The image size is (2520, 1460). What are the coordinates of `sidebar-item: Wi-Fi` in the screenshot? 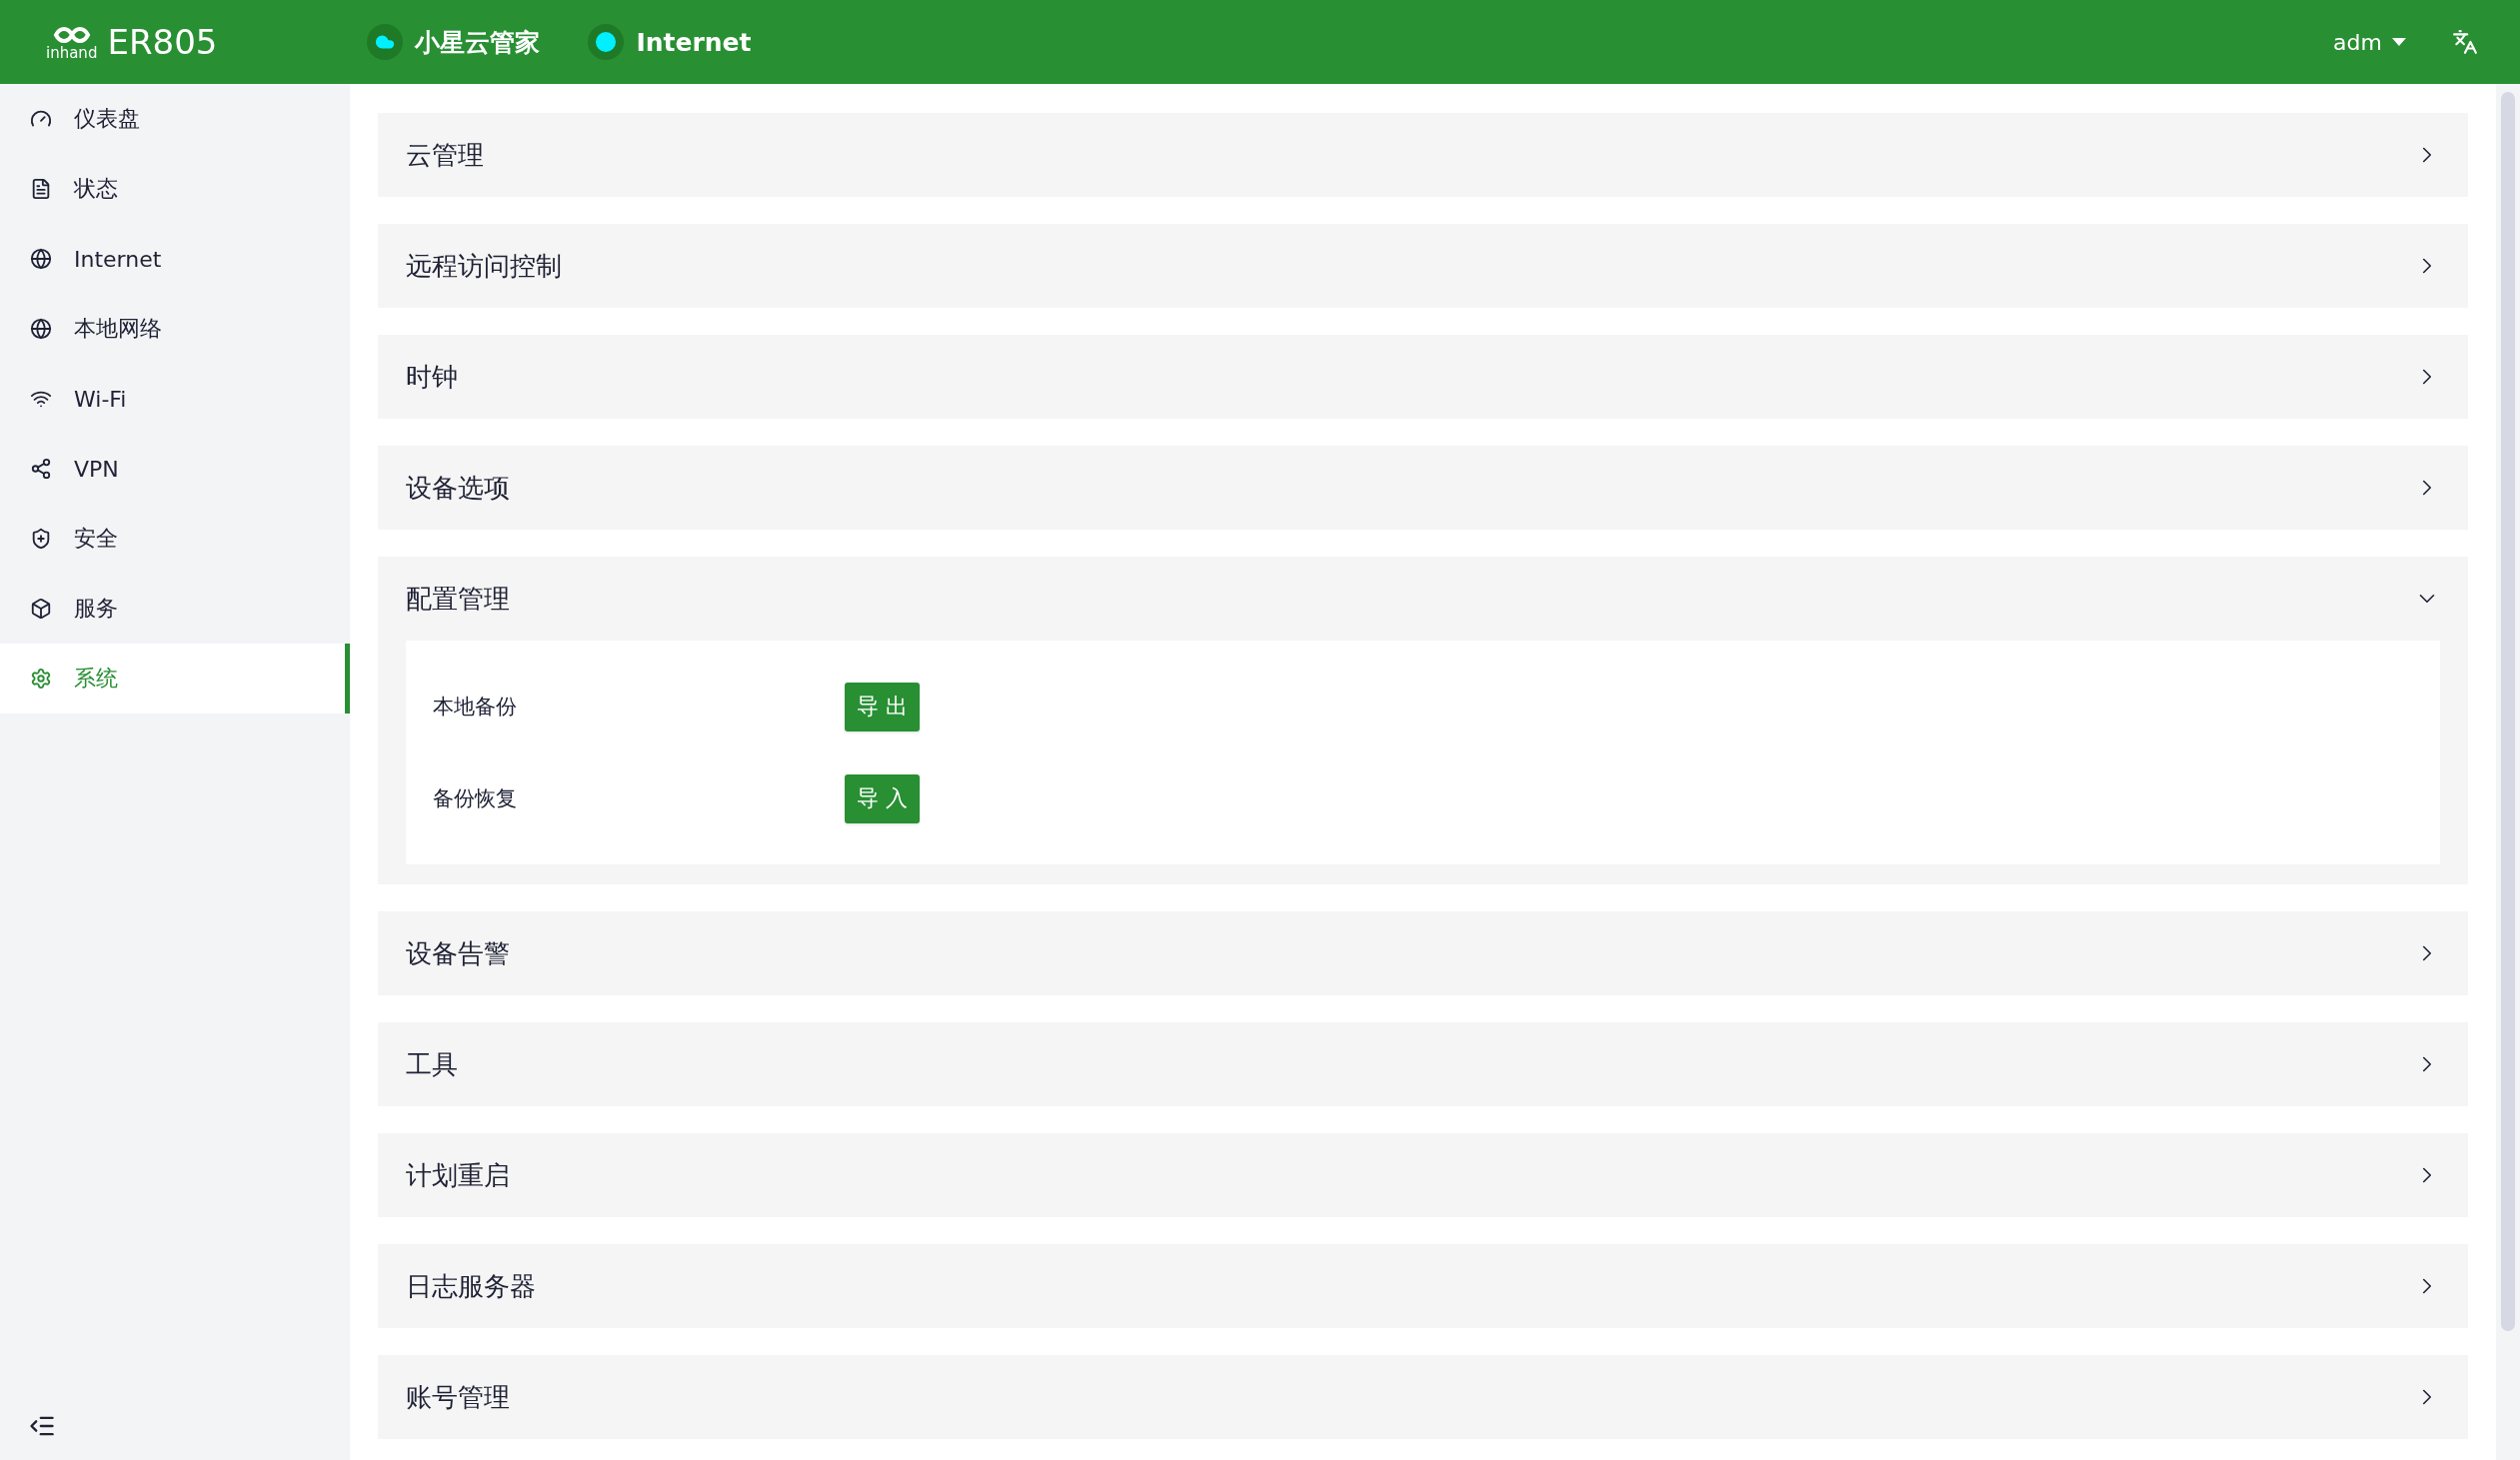 It's located at (175, 399).